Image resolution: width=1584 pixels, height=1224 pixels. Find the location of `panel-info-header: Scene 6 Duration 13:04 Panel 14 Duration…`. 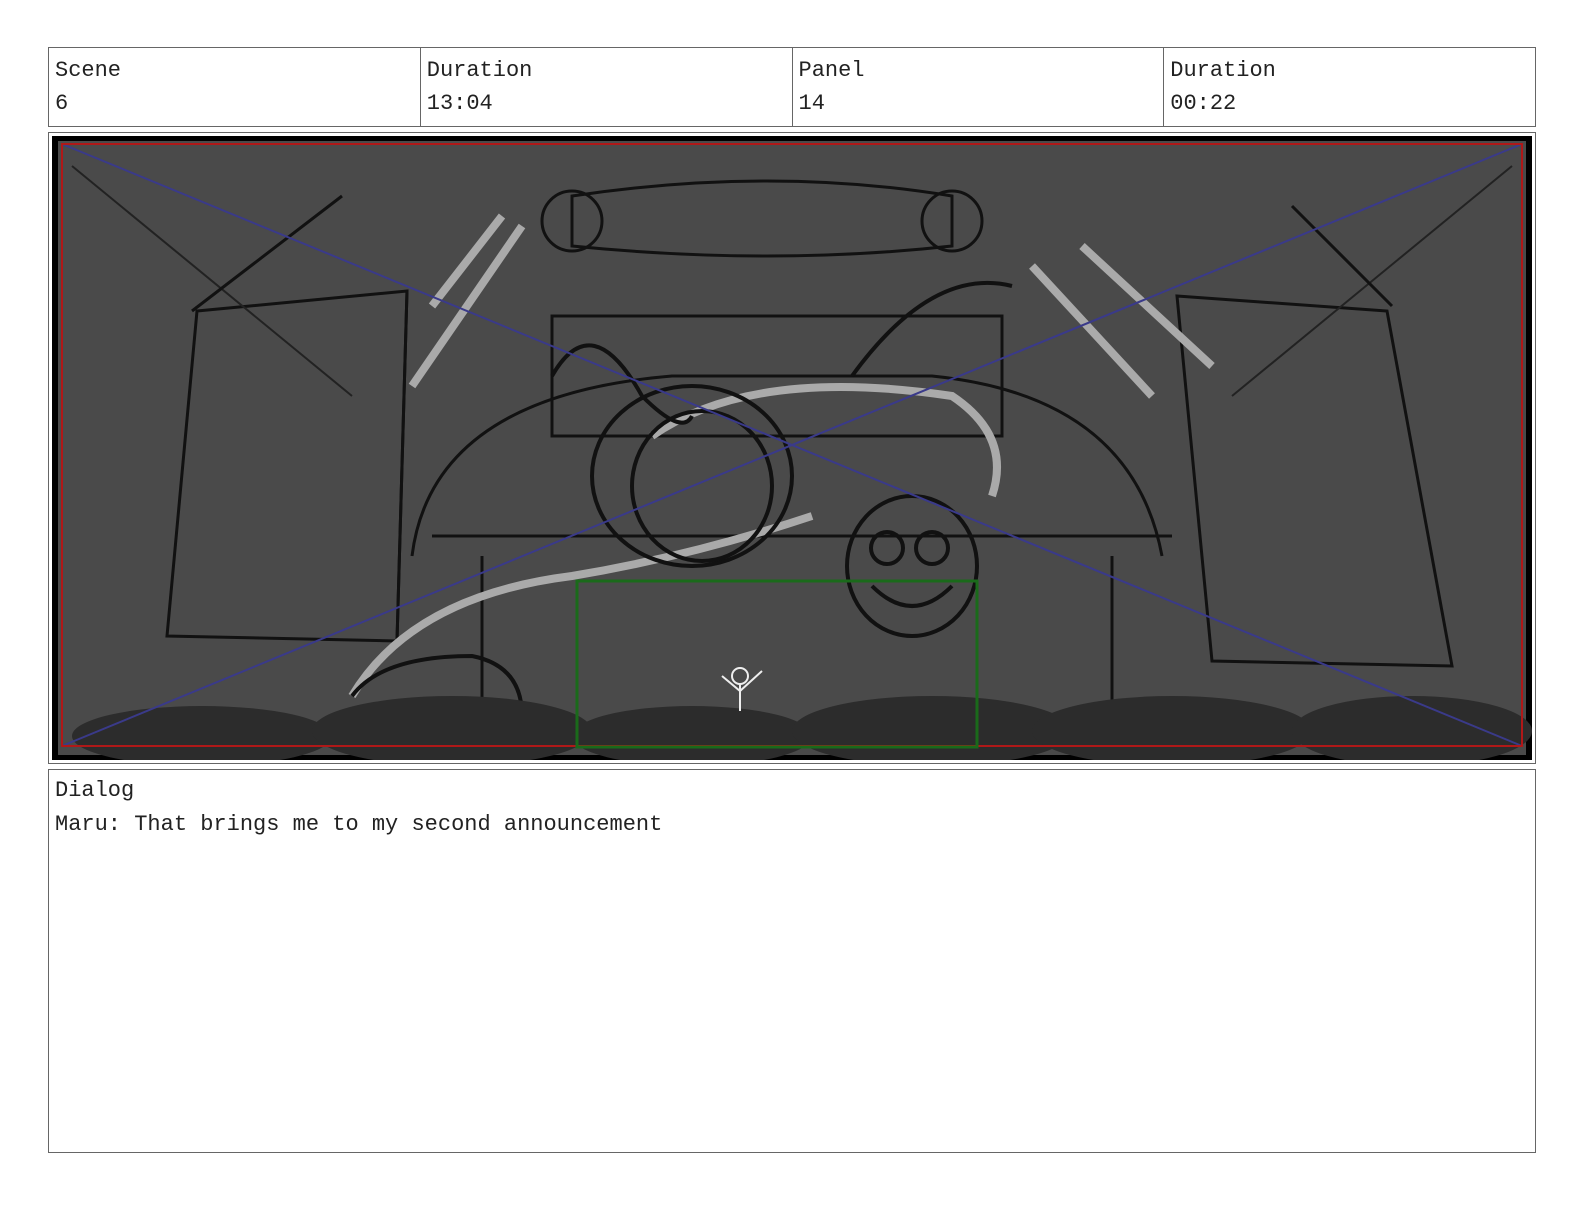

panel-info-header: Scene 6 Duration 13:04 Panel 14 Duration… is located at coordinates (792, 87).